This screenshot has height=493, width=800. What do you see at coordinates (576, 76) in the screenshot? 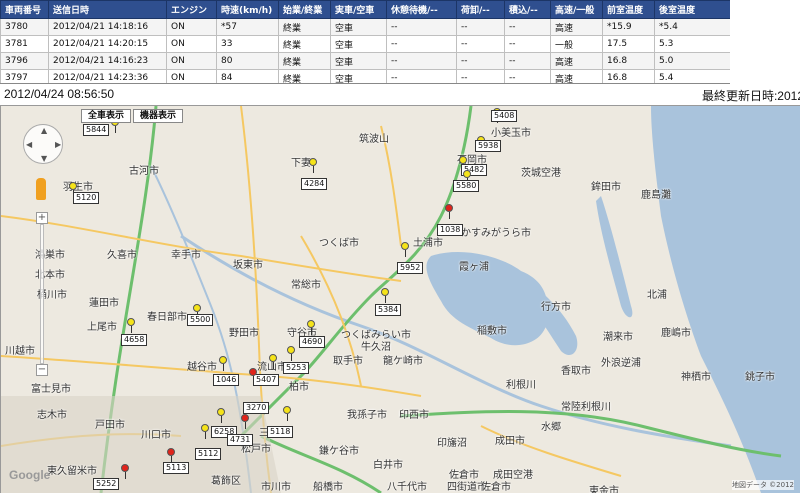
I see `table-cell: 高速` at bounding box center [576, 76].